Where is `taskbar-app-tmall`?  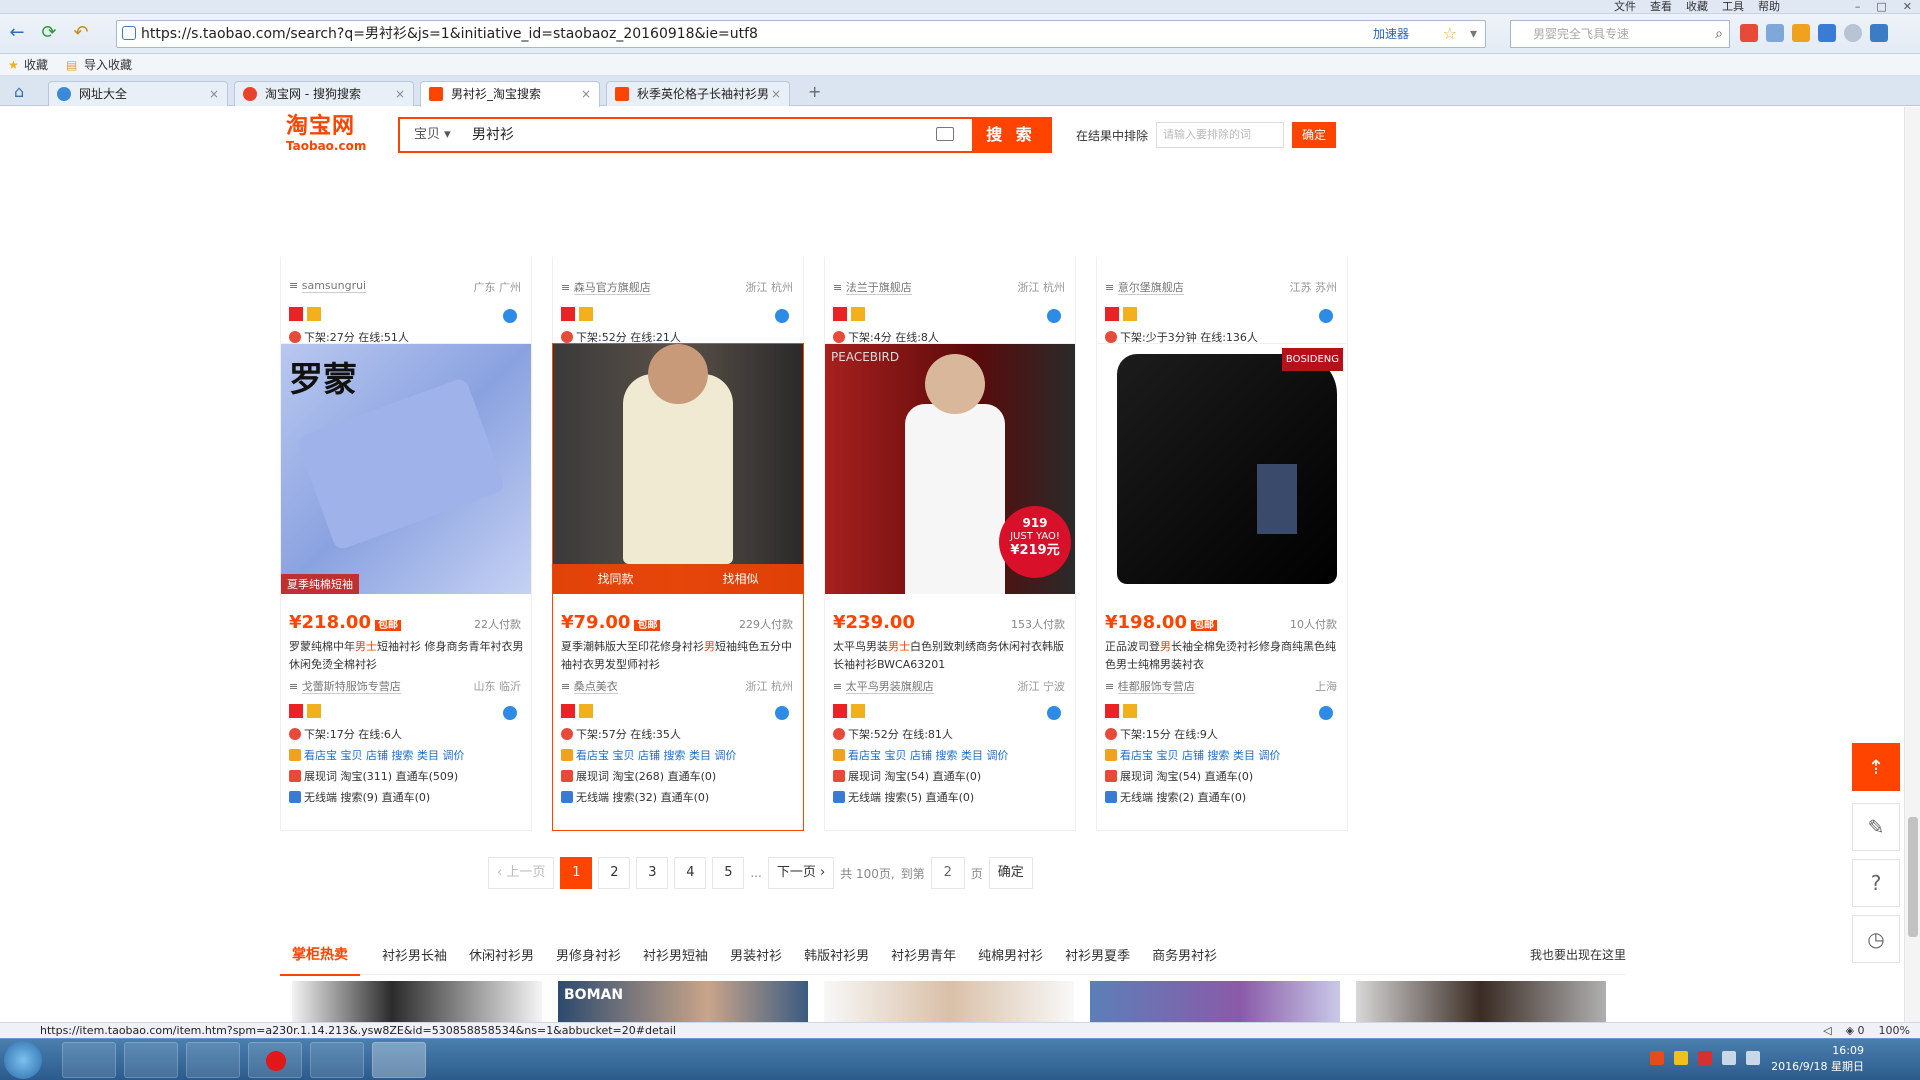
taskbar-app-tmall is located at coordinates (337, 1060).